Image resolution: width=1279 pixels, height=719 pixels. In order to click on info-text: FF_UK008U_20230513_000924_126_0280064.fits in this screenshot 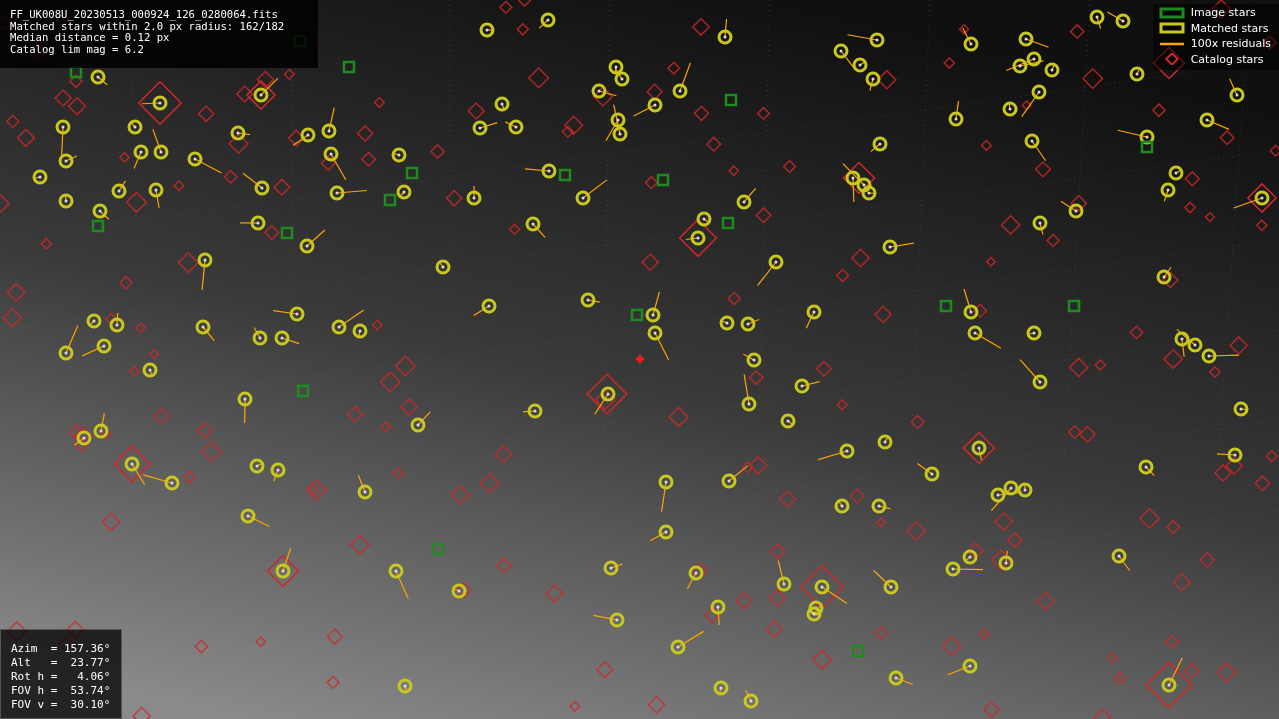, I will do `click(144, 15)`.